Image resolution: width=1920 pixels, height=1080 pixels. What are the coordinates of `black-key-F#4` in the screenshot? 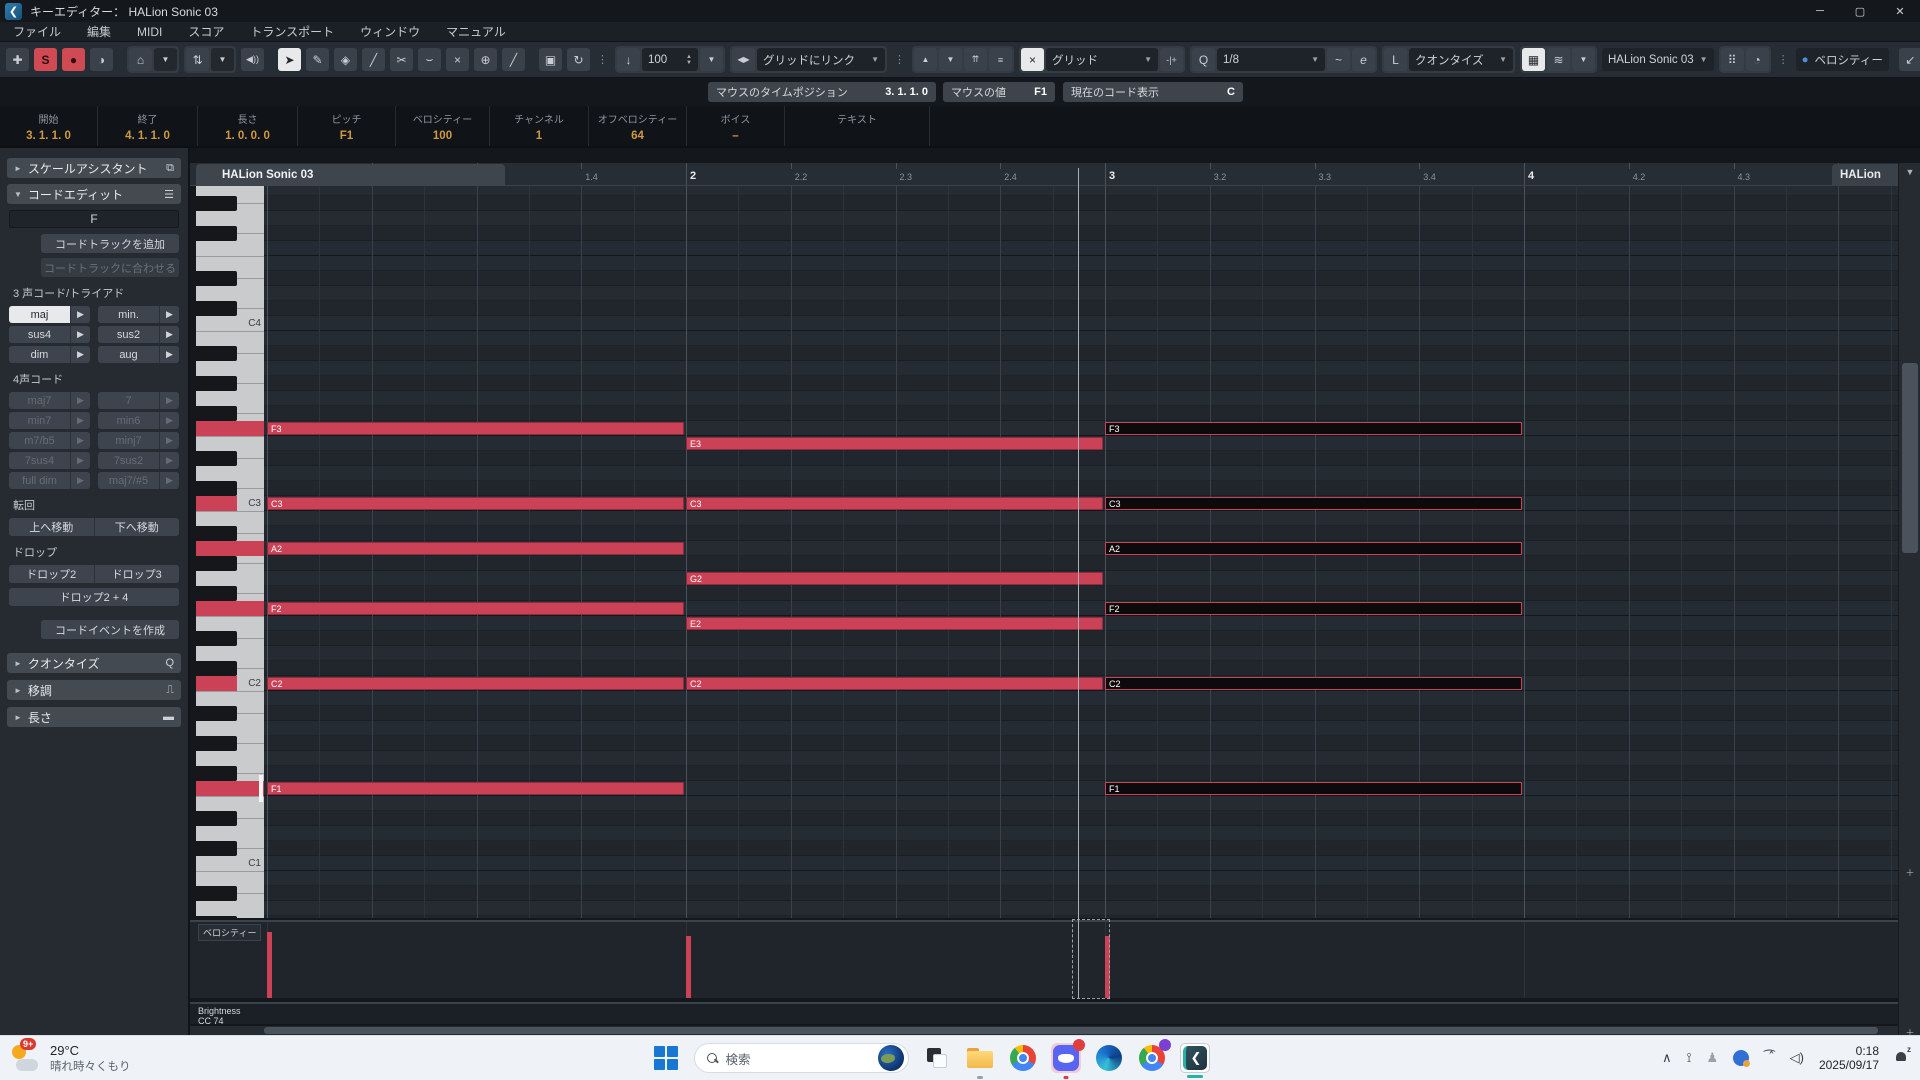 It's located at (216, 233).